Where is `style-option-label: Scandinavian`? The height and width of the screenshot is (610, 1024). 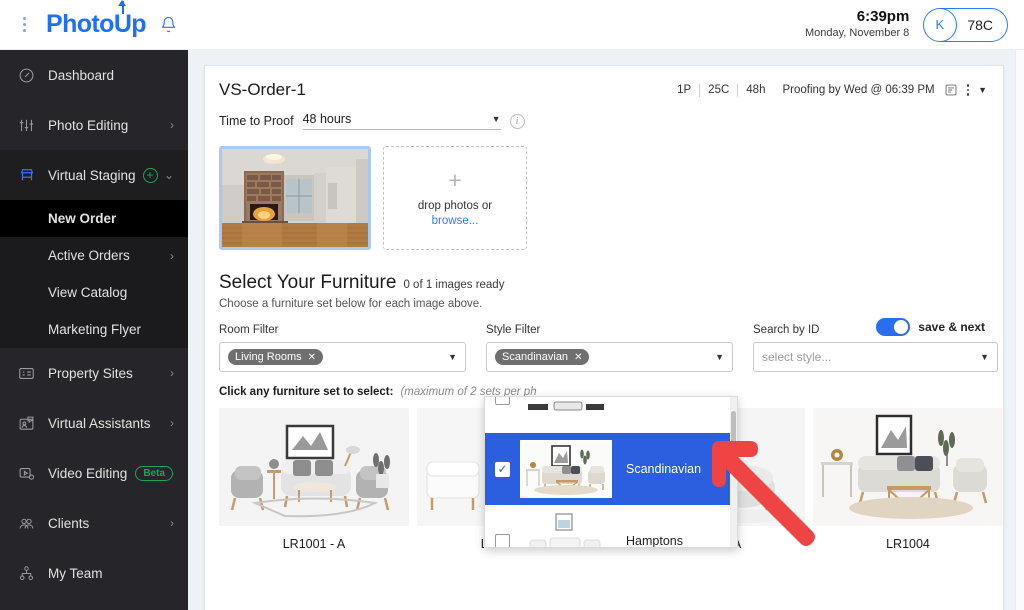 style-option-label: Scandinavian is located at coordinates (664, 469).